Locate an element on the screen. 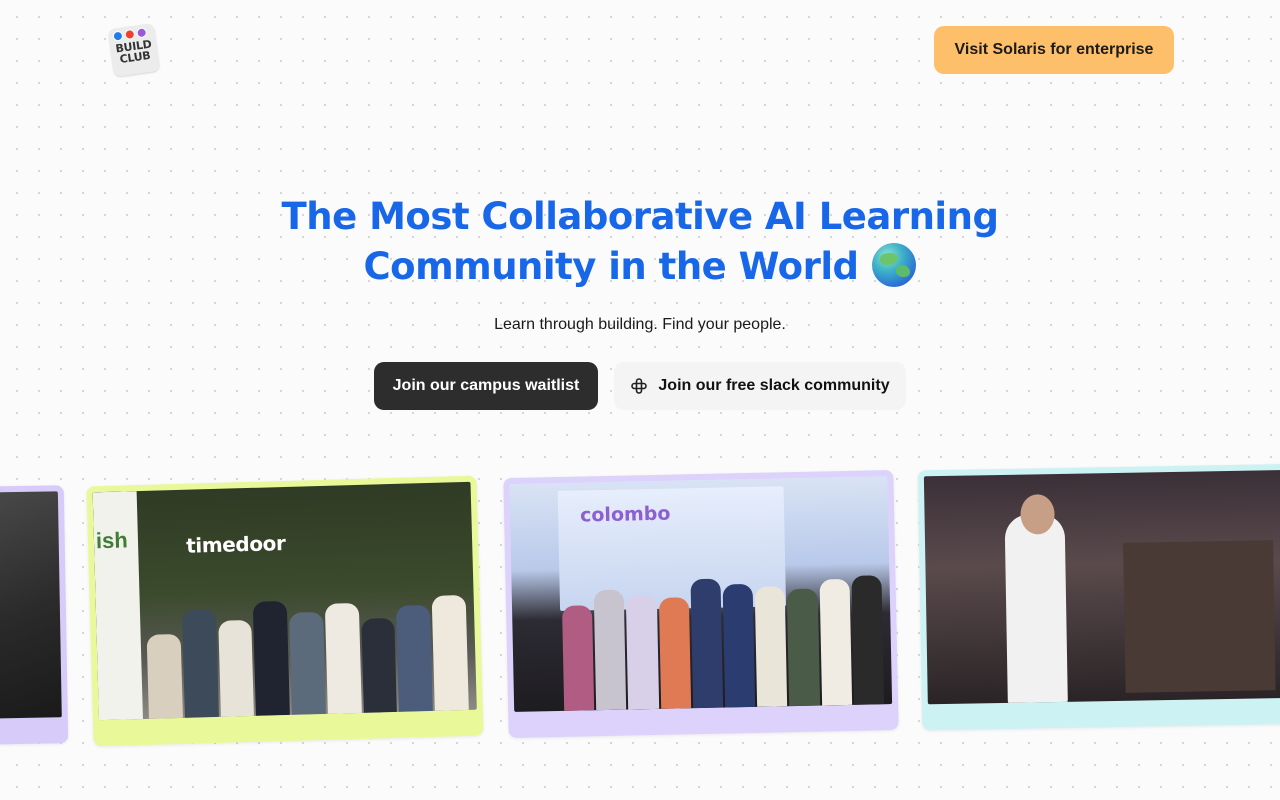 This screenshot has width=1280, height=800. join-campus-waitlist-button: Join our campus waitlist is located at coordinates (486, 386).